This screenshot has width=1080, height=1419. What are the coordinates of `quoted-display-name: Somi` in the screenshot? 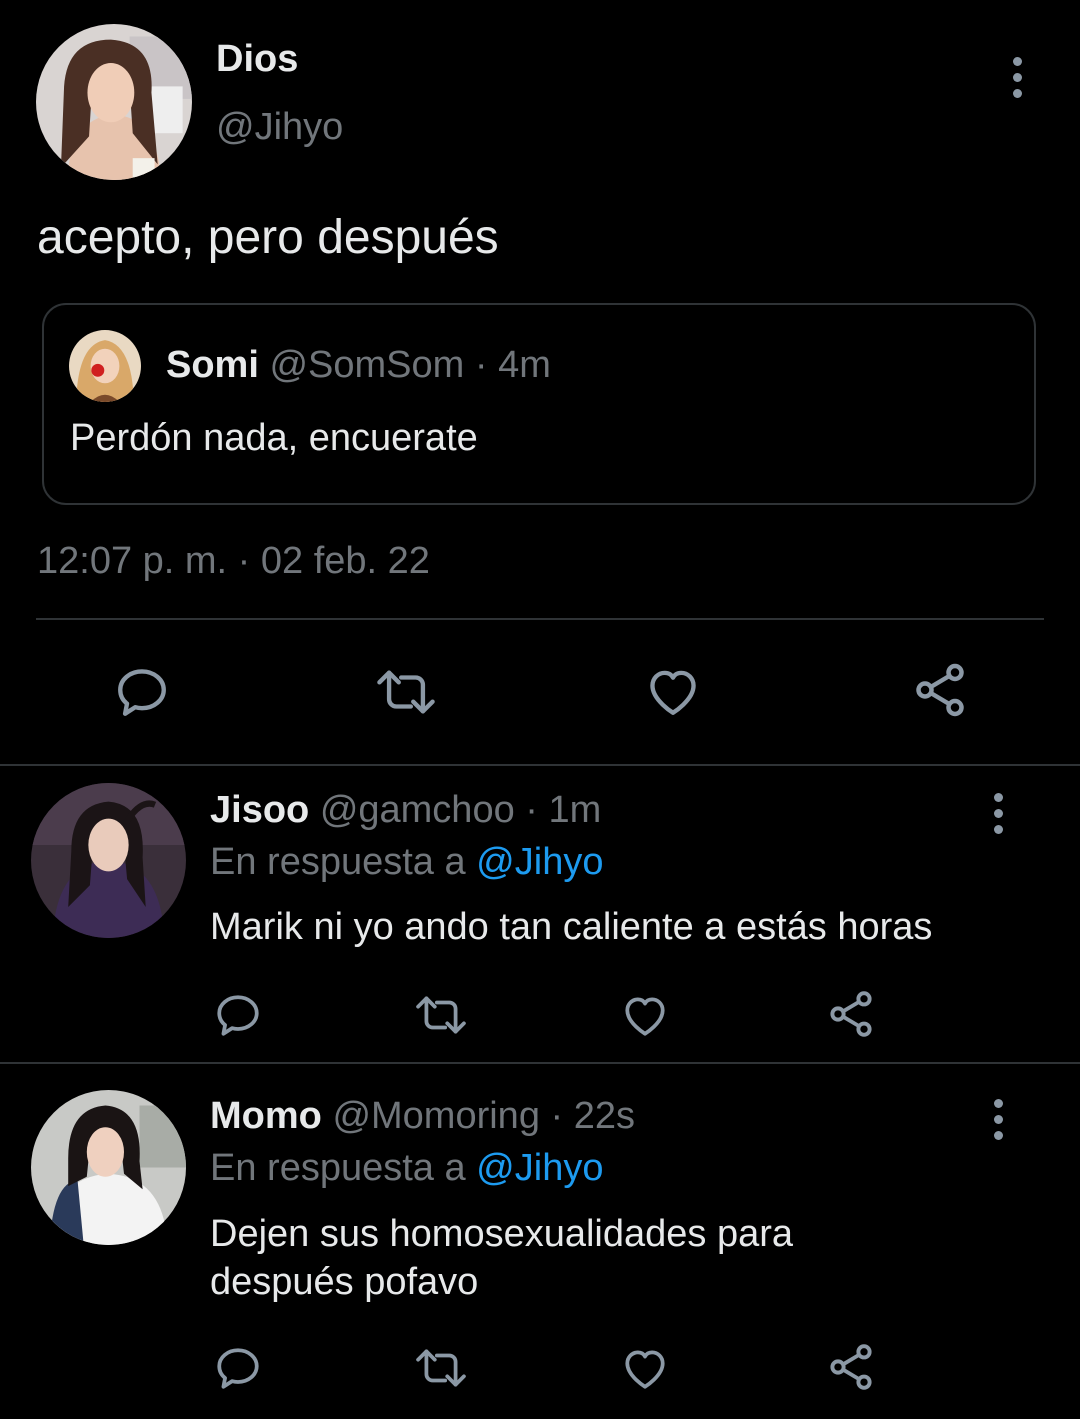 It's located at (212, 365).